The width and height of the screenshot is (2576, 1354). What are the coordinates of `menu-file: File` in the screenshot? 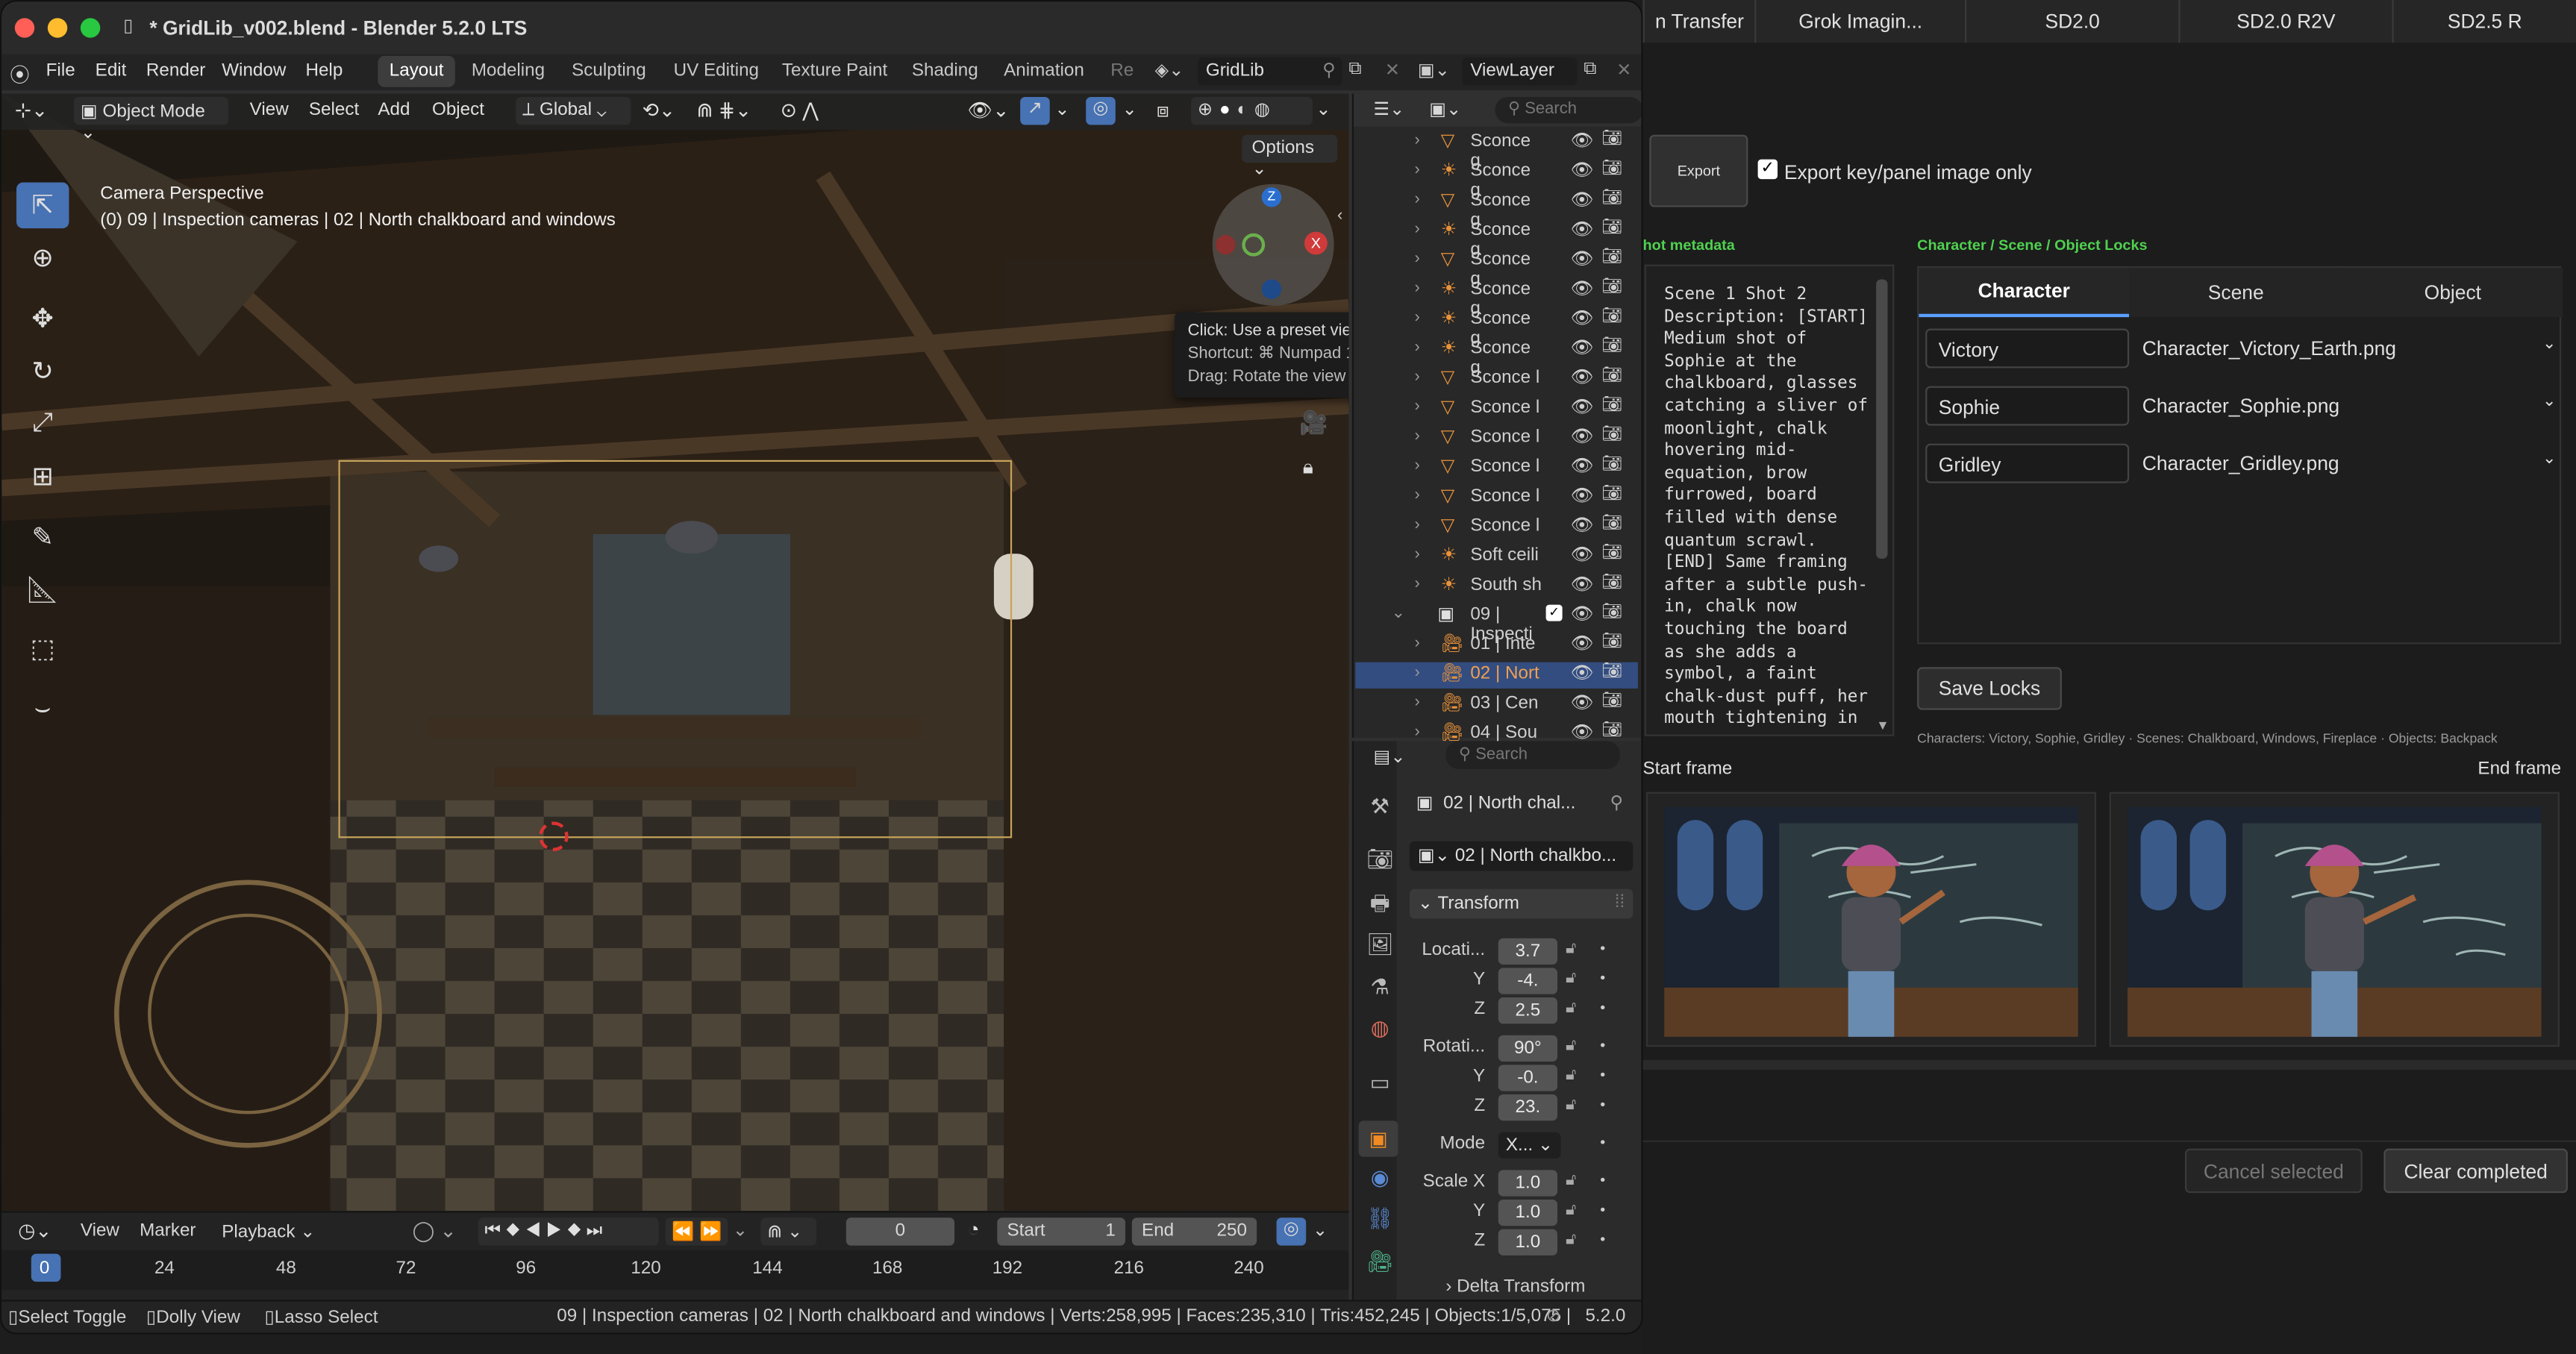 It's located at (60, 70).